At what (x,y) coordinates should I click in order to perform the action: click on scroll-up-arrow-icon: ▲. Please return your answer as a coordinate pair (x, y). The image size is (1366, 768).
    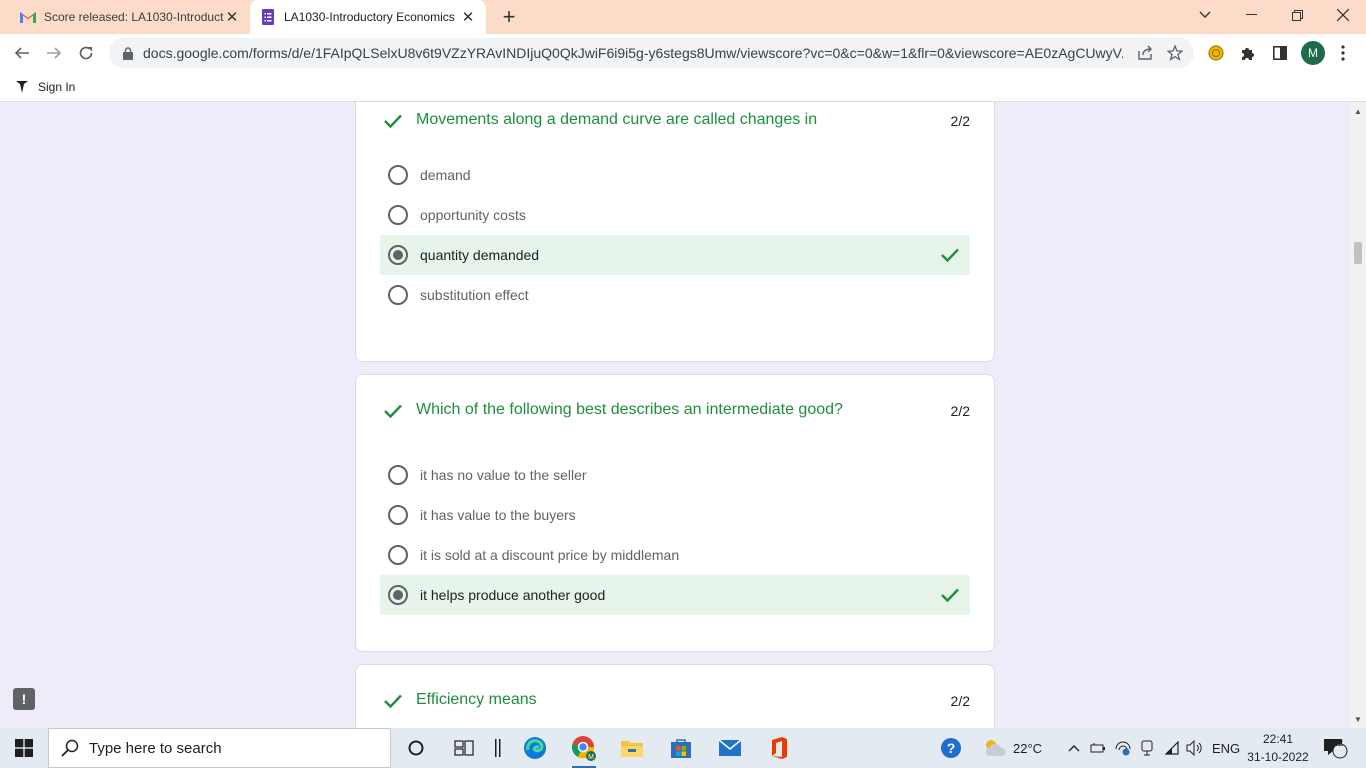
    Looking at the image, I should click on (1358, 111).